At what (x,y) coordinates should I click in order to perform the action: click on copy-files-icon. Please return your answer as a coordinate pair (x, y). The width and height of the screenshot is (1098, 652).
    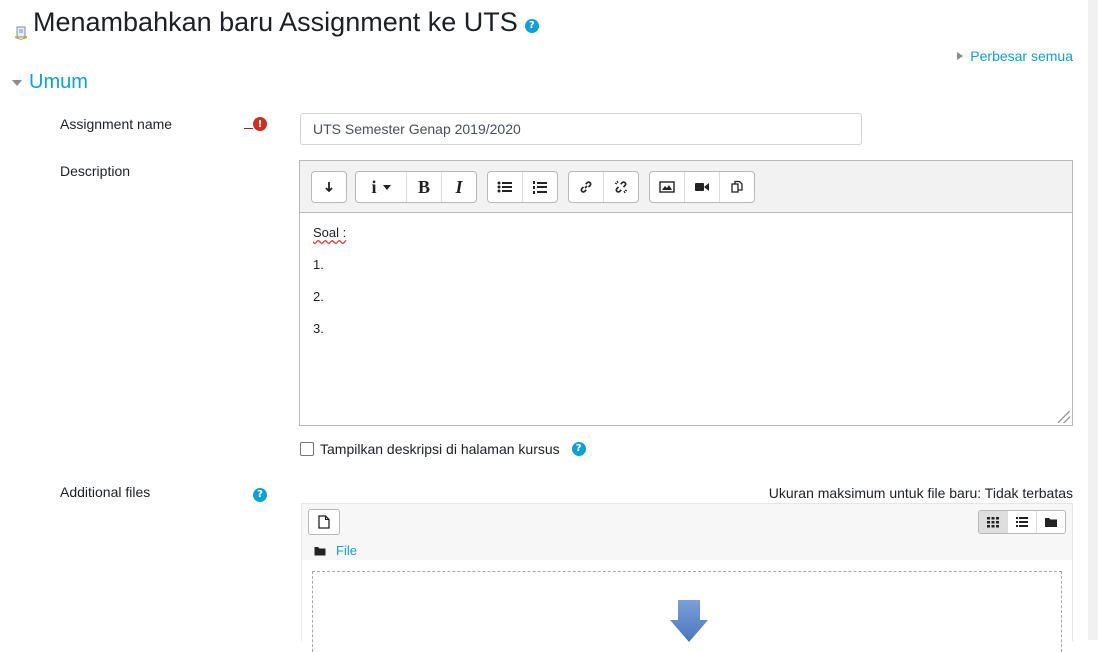
    Looking at the image, I should click on (737, 186).